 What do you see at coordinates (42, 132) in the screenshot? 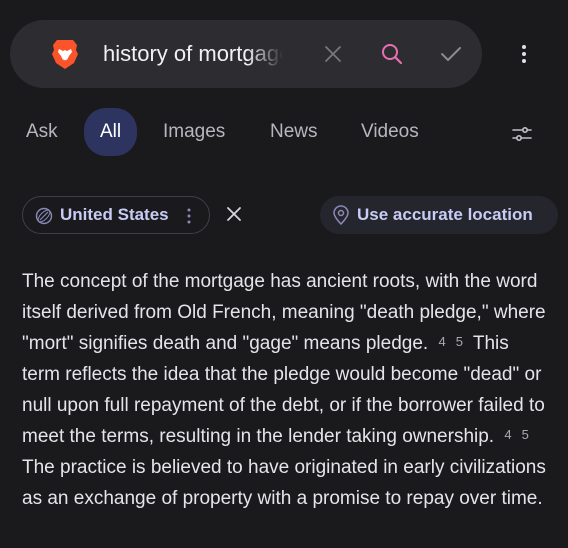
I see `tab-ask: Ask` at bounding box center [42, 132].